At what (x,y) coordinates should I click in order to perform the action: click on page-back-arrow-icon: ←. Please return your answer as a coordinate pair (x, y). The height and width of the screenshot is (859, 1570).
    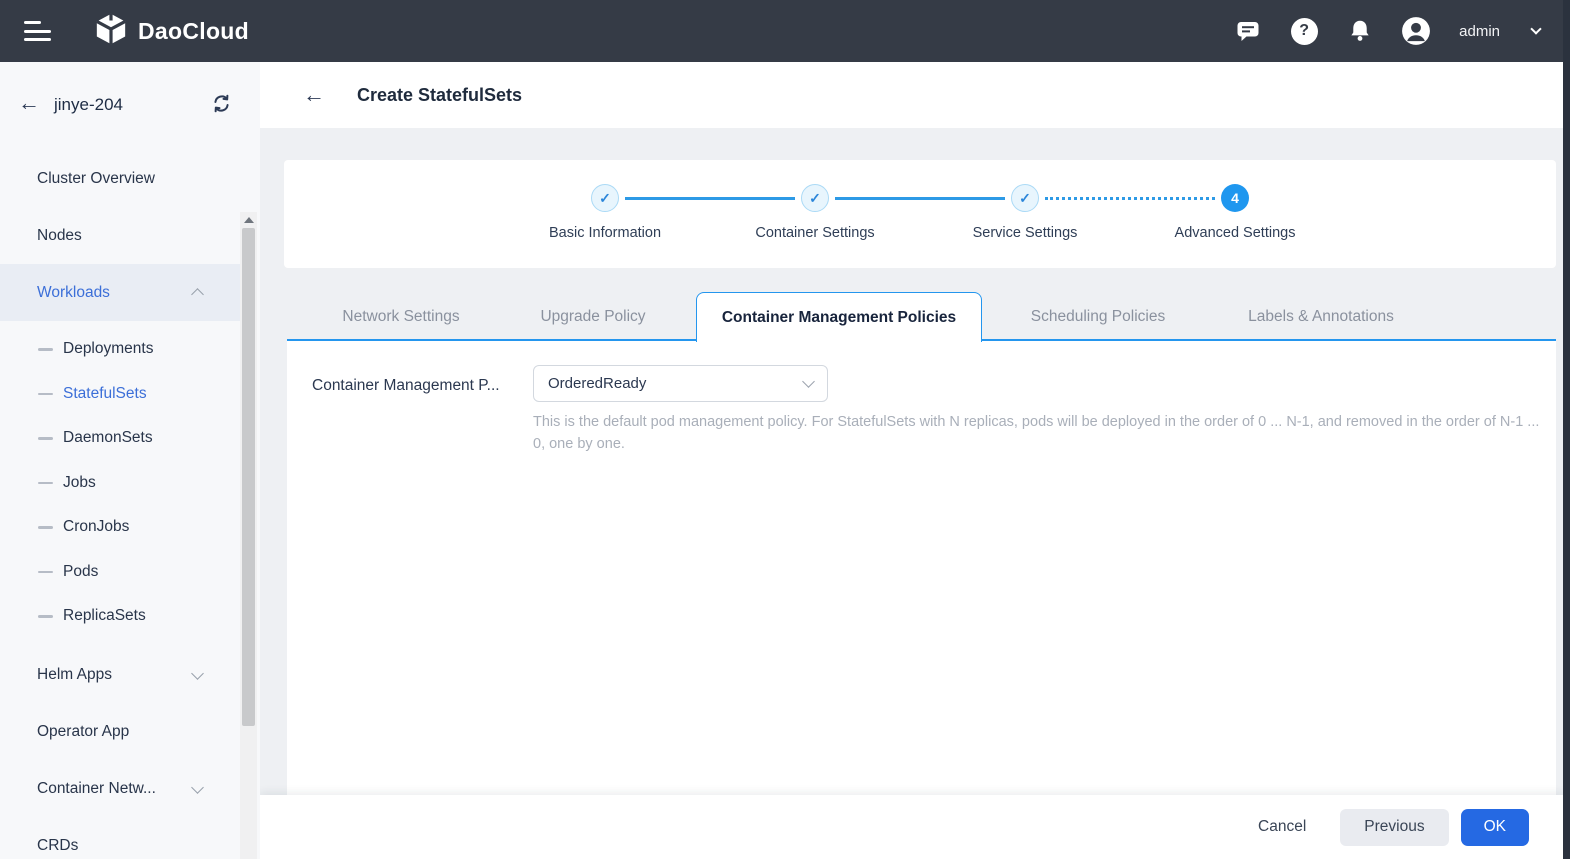
    Looking at the image, I should click on (314, 95).